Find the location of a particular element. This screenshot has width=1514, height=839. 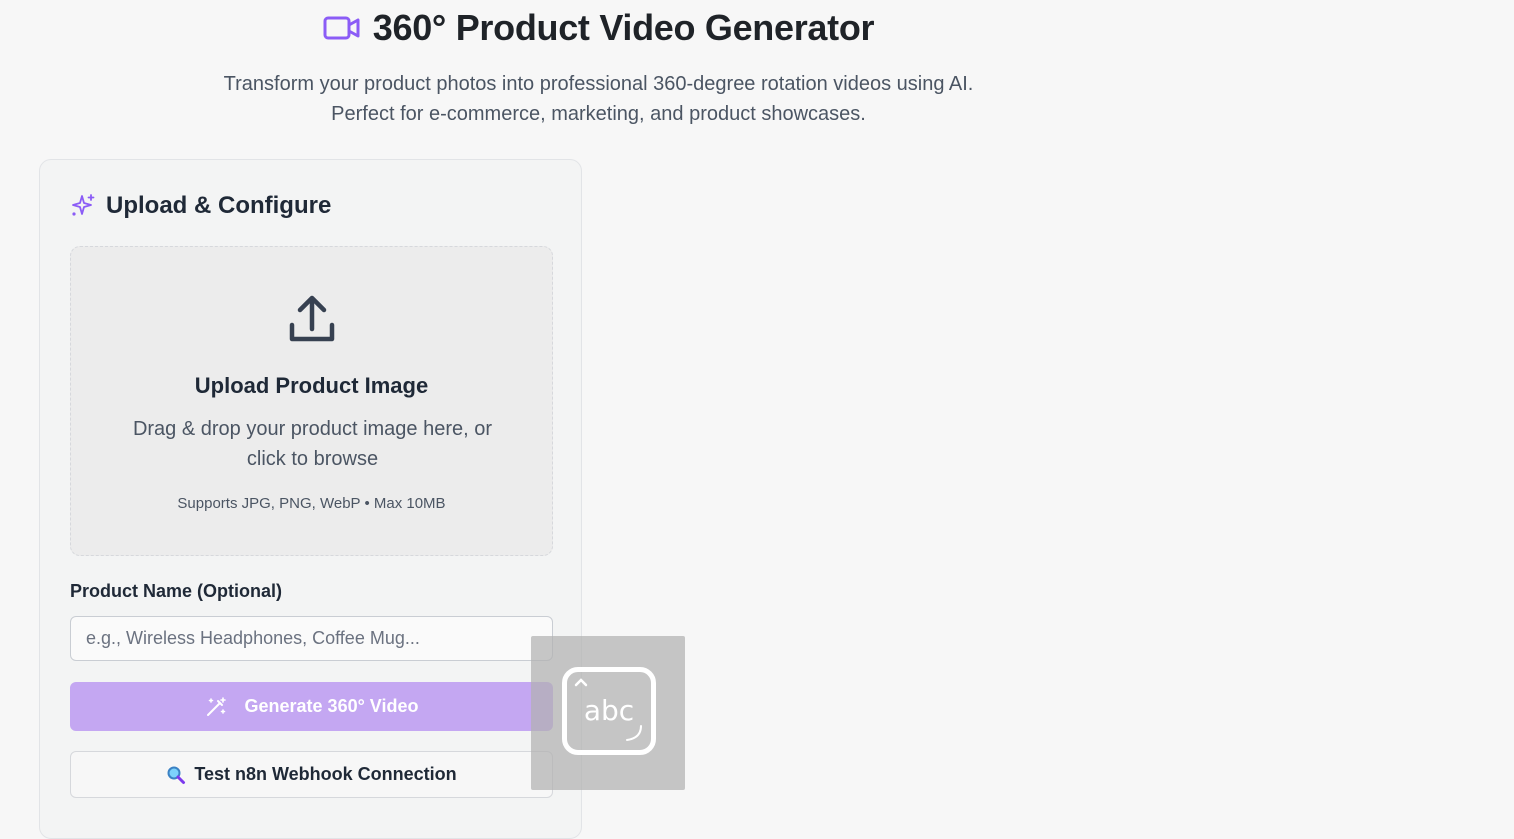

magic-wand-icon is located at coordinates (216, 706).